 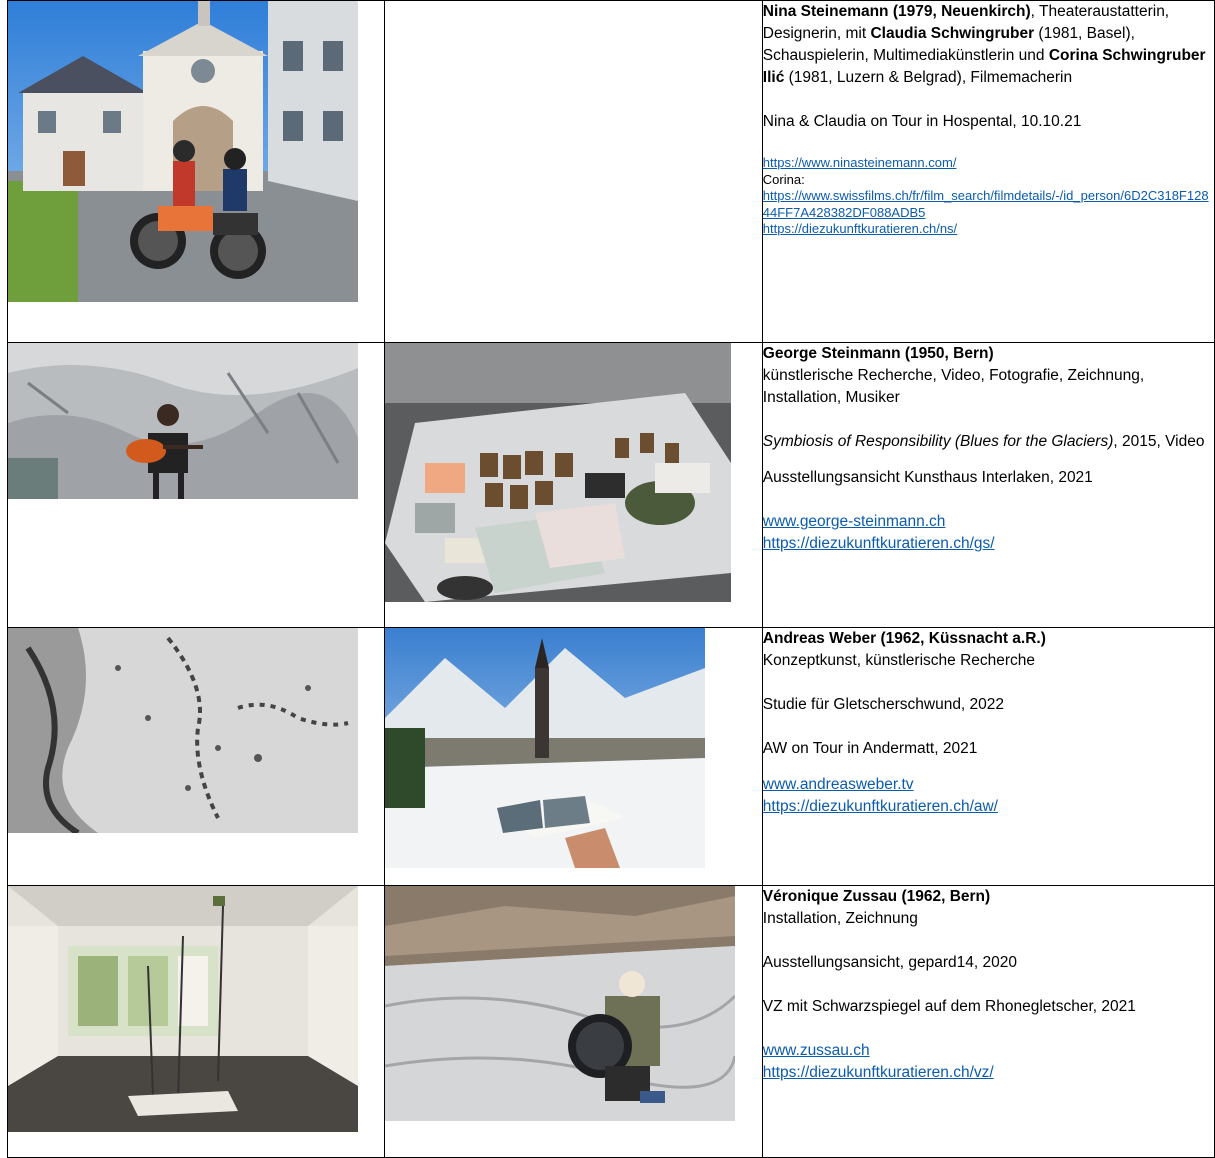 What do you see at coordinates (544, 748) in the screenshot?
I see `photo-andermatt-book` at bounding box center [544, 748].